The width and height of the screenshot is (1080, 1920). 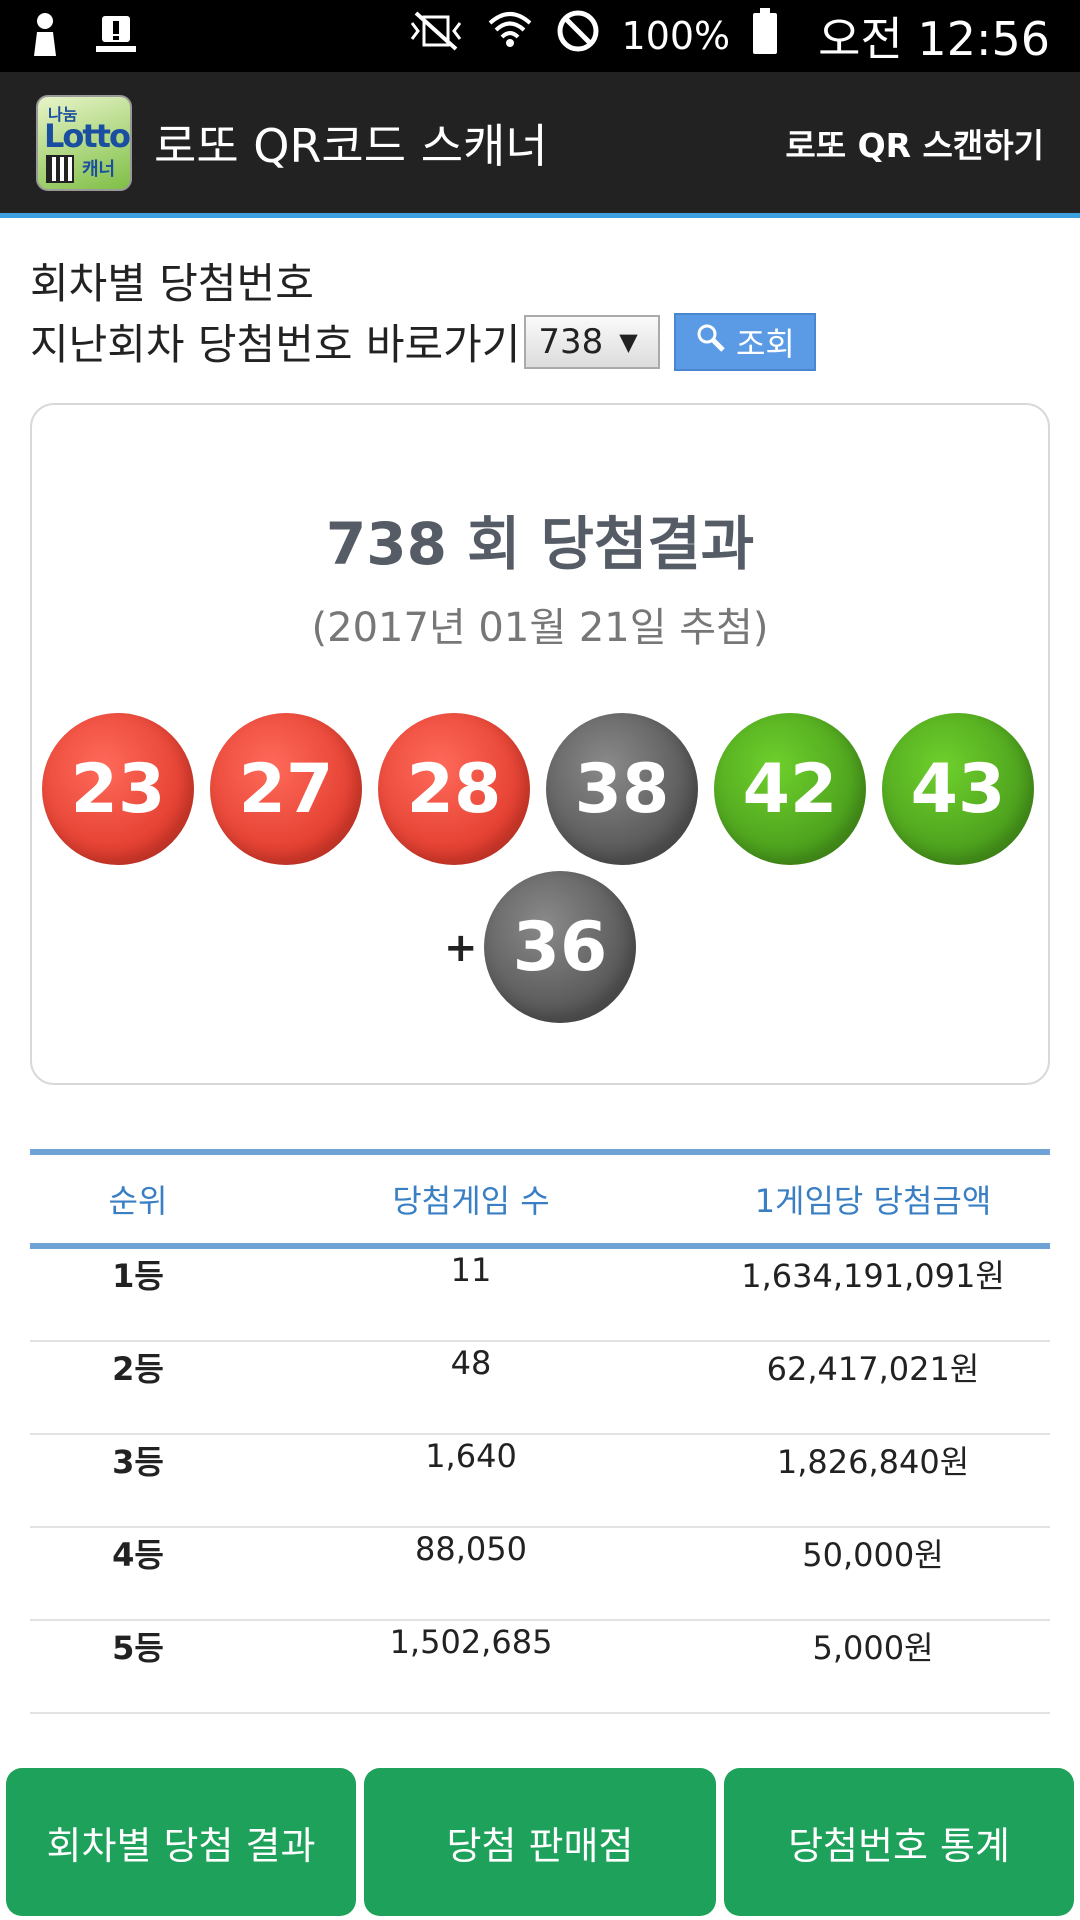 I want to click on number-ball: 43, so click(x=958, y=789).